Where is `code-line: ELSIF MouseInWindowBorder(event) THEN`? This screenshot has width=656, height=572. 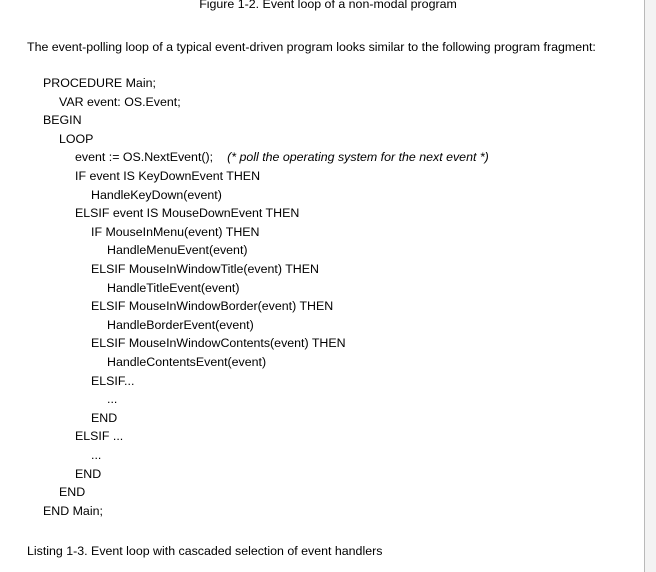
code-line: ELSIF MouseInWindowBorder(event) THEN is located at coordinates (212, 308).